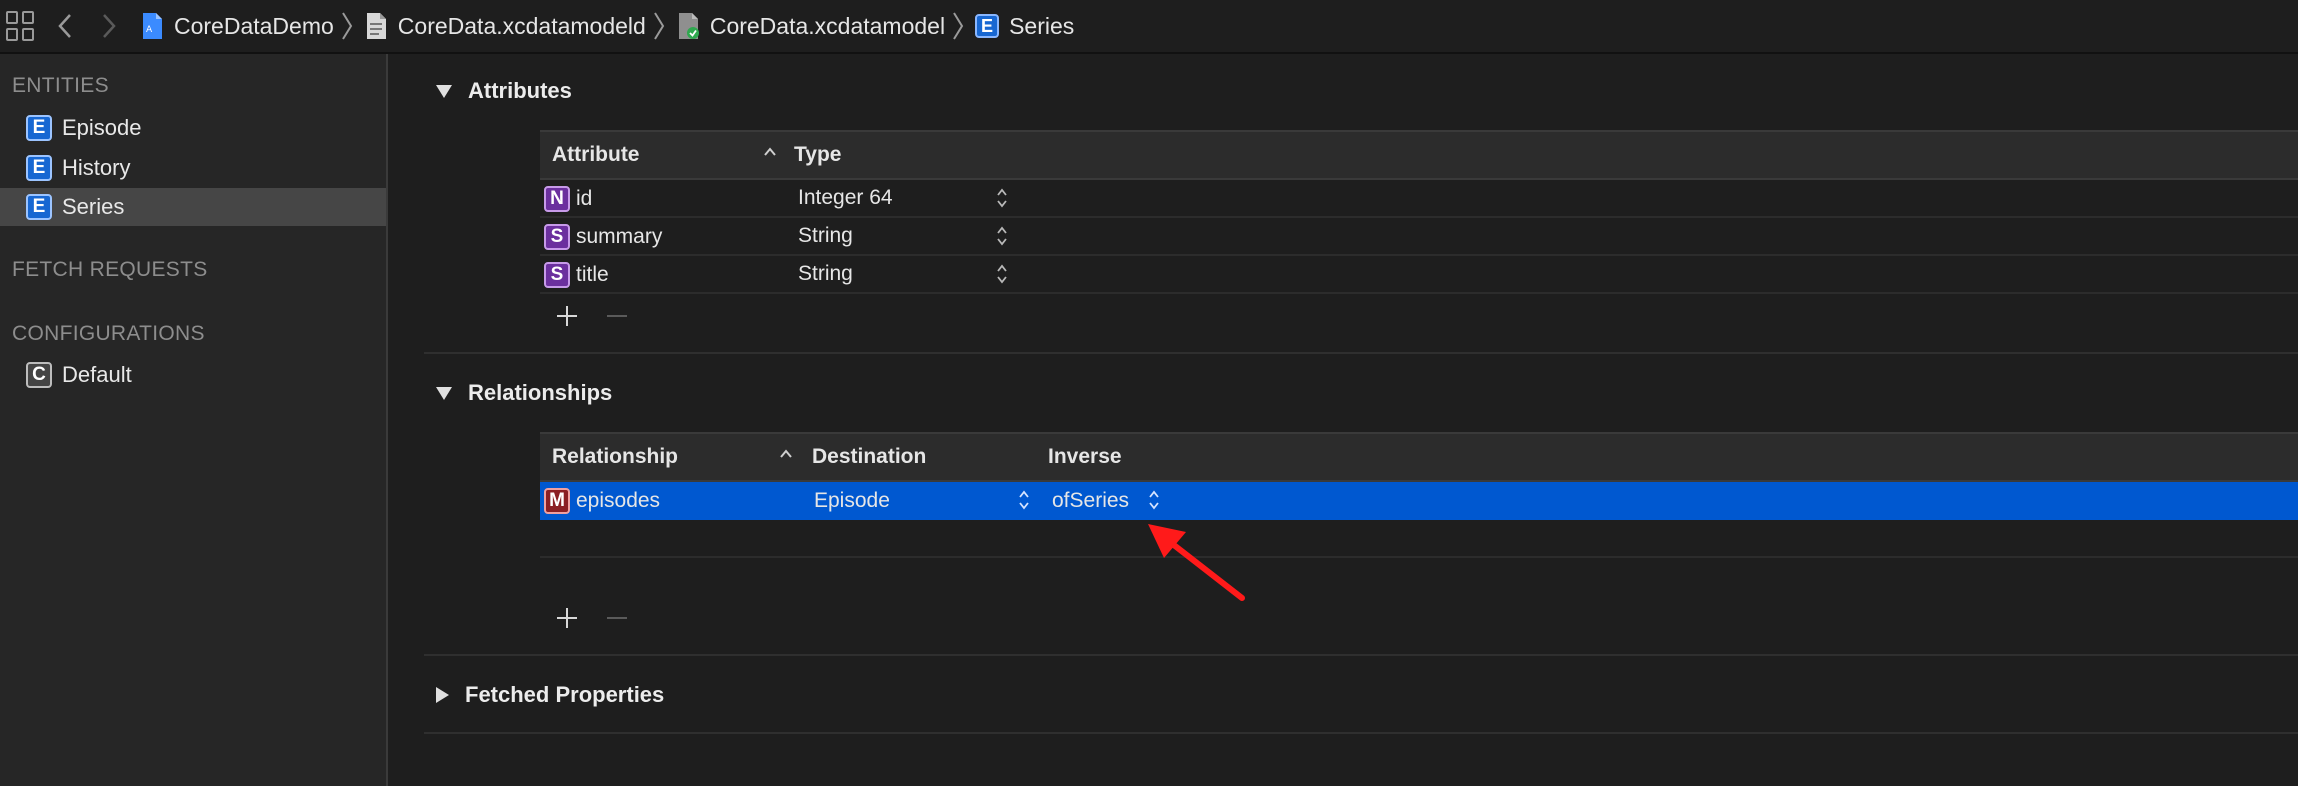 The image size is (2298, 786). I want to click on chevron-left-icon, so click(64, 26).